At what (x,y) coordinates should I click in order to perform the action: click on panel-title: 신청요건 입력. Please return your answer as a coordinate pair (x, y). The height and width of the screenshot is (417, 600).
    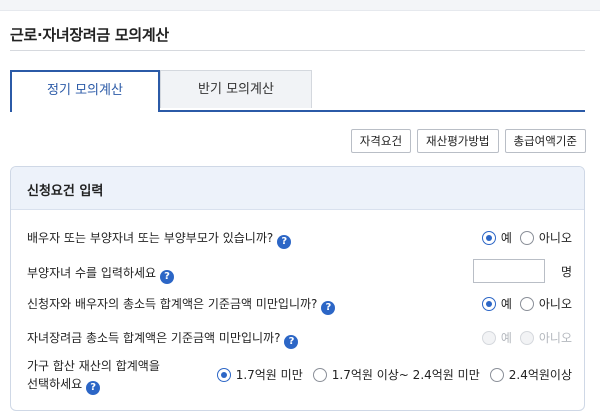
    Looking at the image, I should click on (65, 191).